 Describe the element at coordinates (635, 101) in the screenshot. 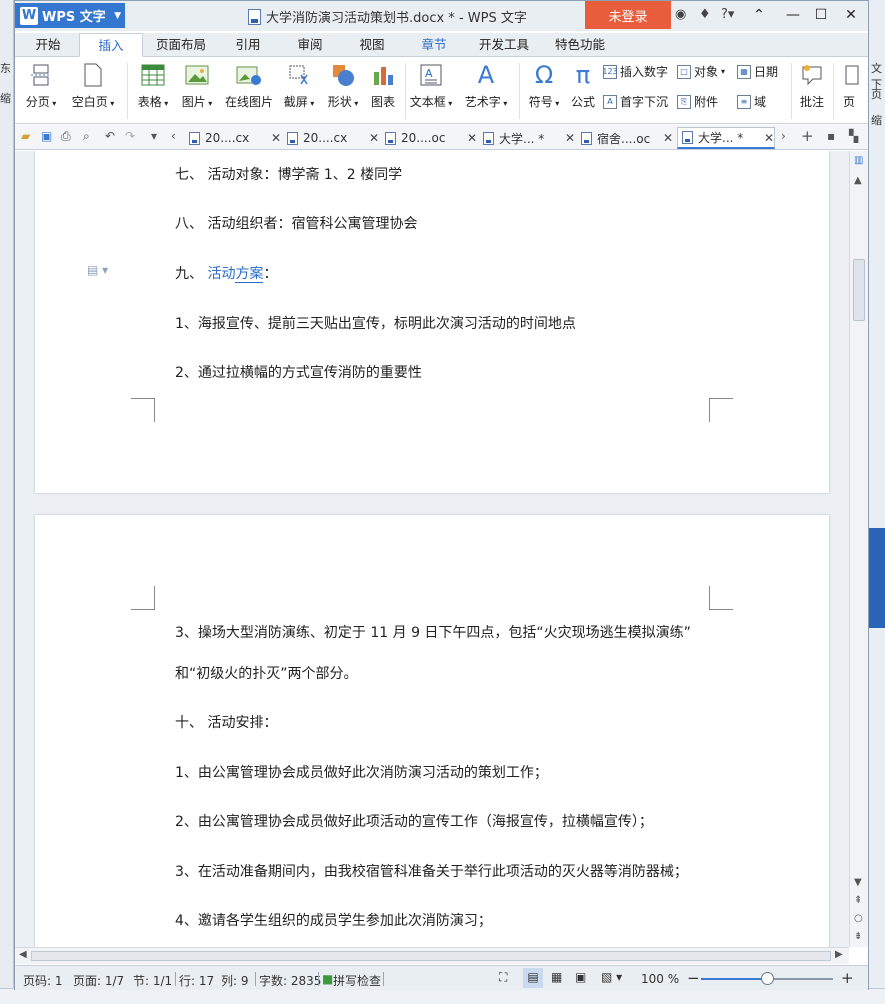

I see `drop-cap-button: A 首字下沉` at that location.